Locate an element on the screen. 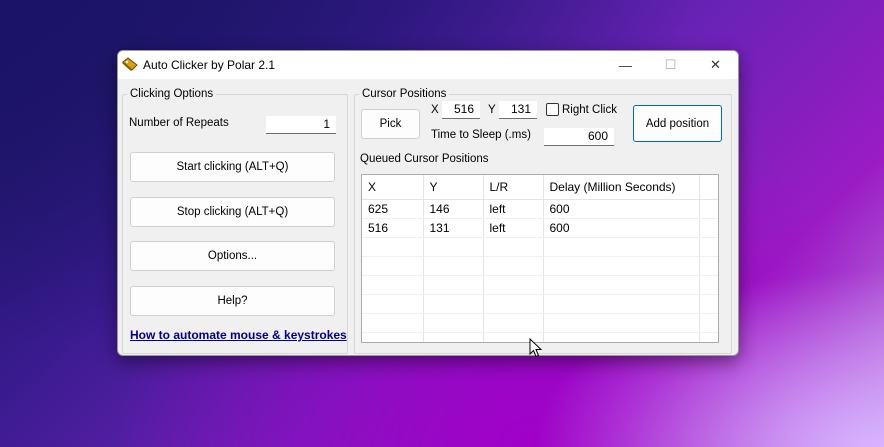 Image resolution: width=884 pixels, height=447 pixels. x-label: X is located at coordinates (435, 110).